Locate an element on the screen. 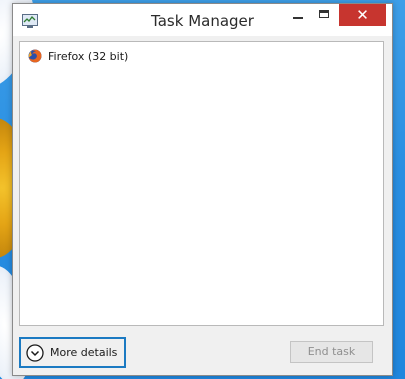  more-details-button: More details is located at coordinates (72, 352).